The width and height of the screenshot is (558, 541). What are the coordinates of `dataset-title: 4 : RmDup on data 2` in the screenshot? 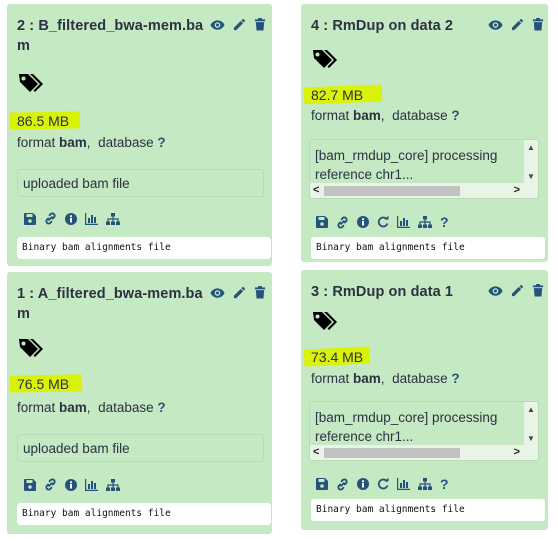 It's located at (382, 26).